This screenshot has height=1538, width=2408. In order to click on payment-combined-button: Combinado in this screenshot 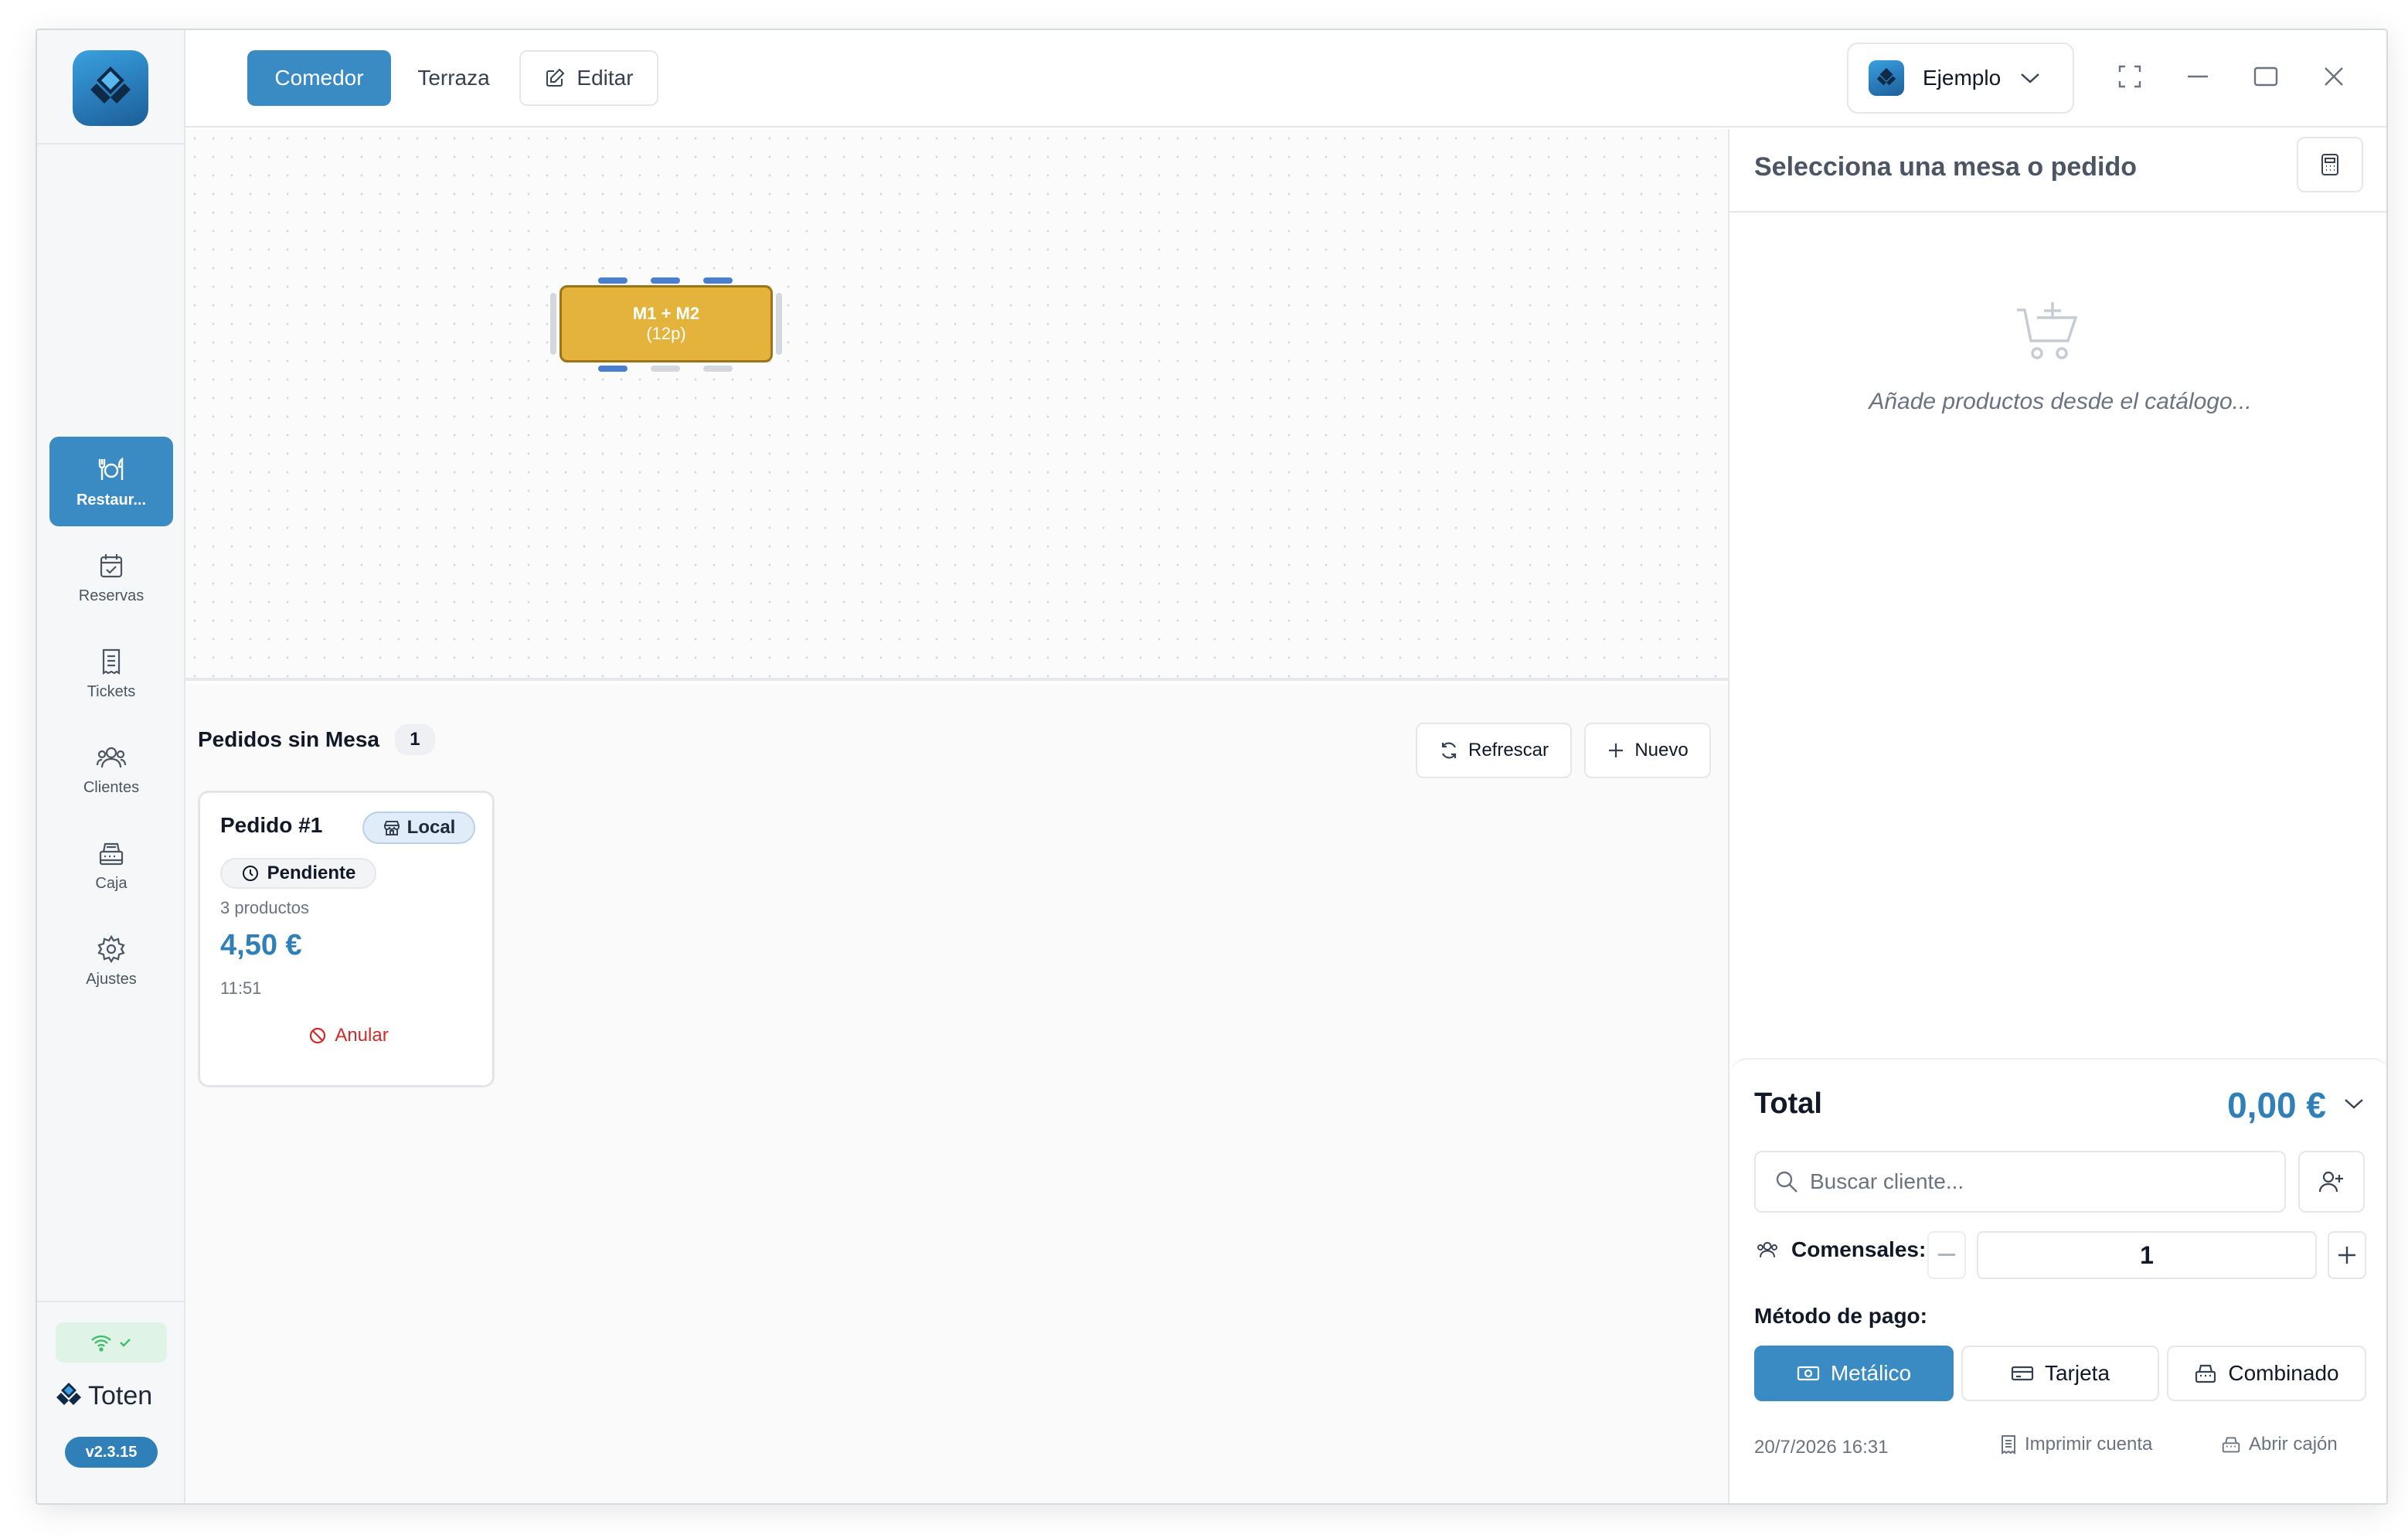, I will do `click(2266, 1373)`.